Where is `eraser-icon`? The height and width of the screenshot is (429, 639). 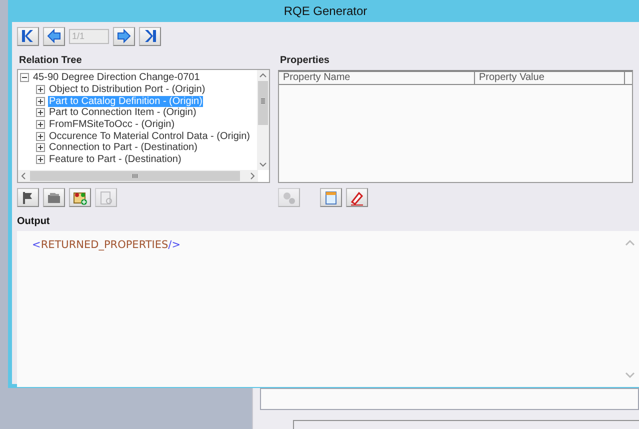 eraser-icon is located at coordinates (357, 198).